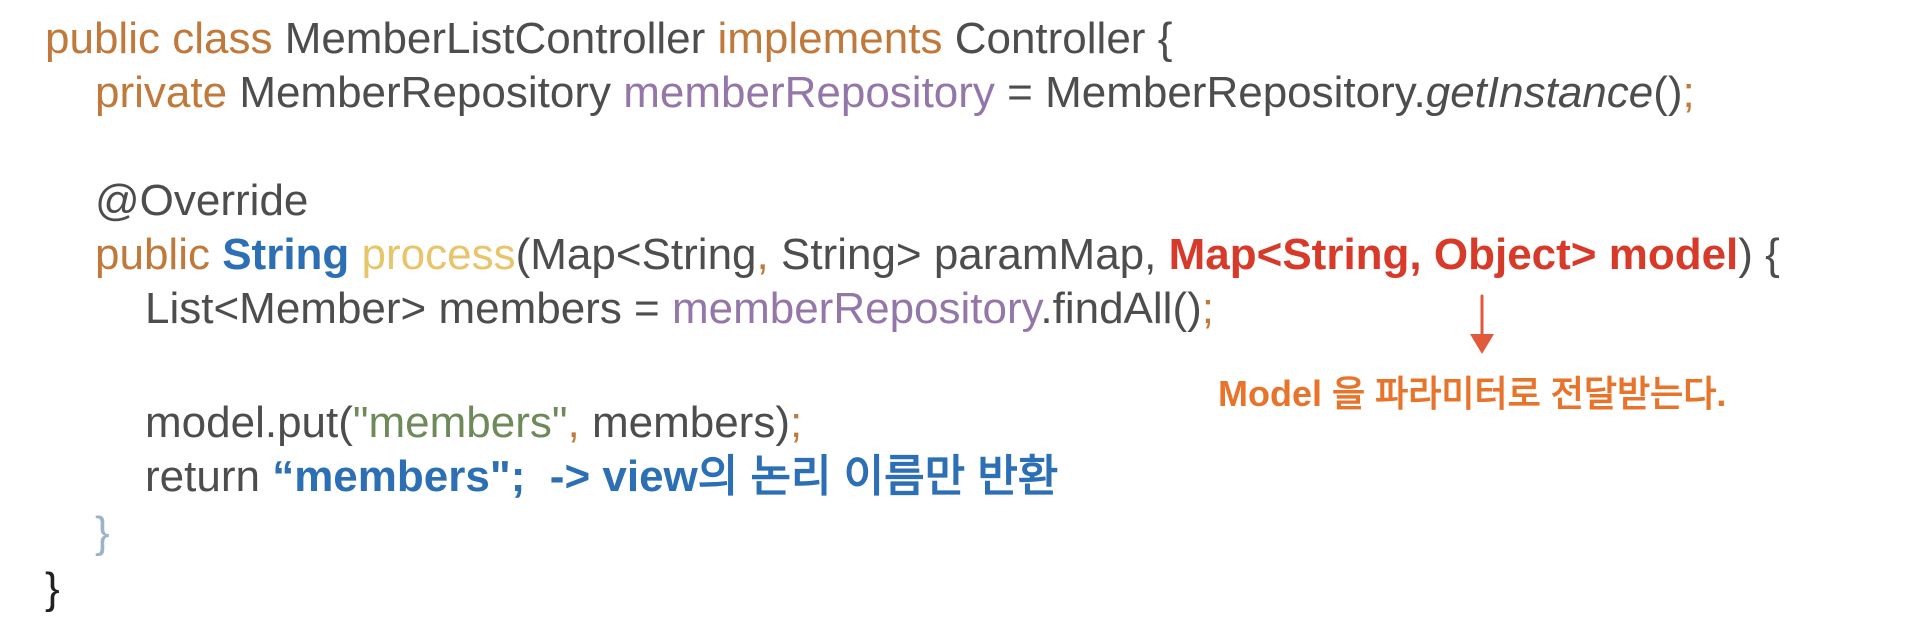 The height and width of the screenshot is (624, 1906). I want to click on class-name: MemberListController, so click(495, 38).